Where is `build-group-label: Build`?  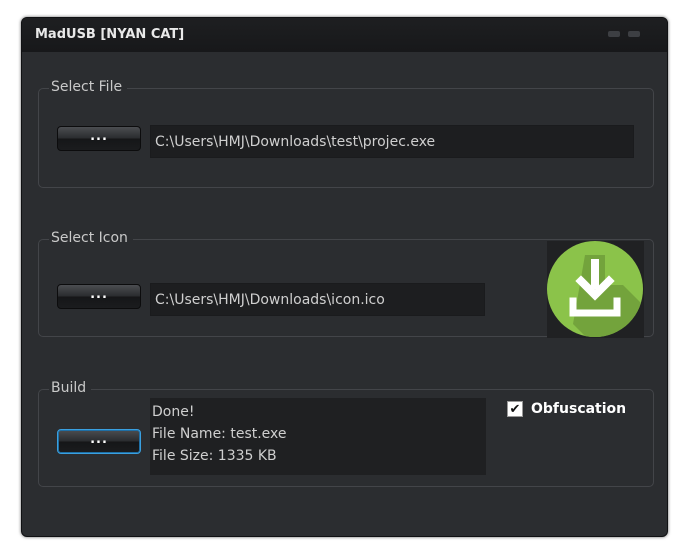
build-group-label: Build is located at coordinates (70, 388).